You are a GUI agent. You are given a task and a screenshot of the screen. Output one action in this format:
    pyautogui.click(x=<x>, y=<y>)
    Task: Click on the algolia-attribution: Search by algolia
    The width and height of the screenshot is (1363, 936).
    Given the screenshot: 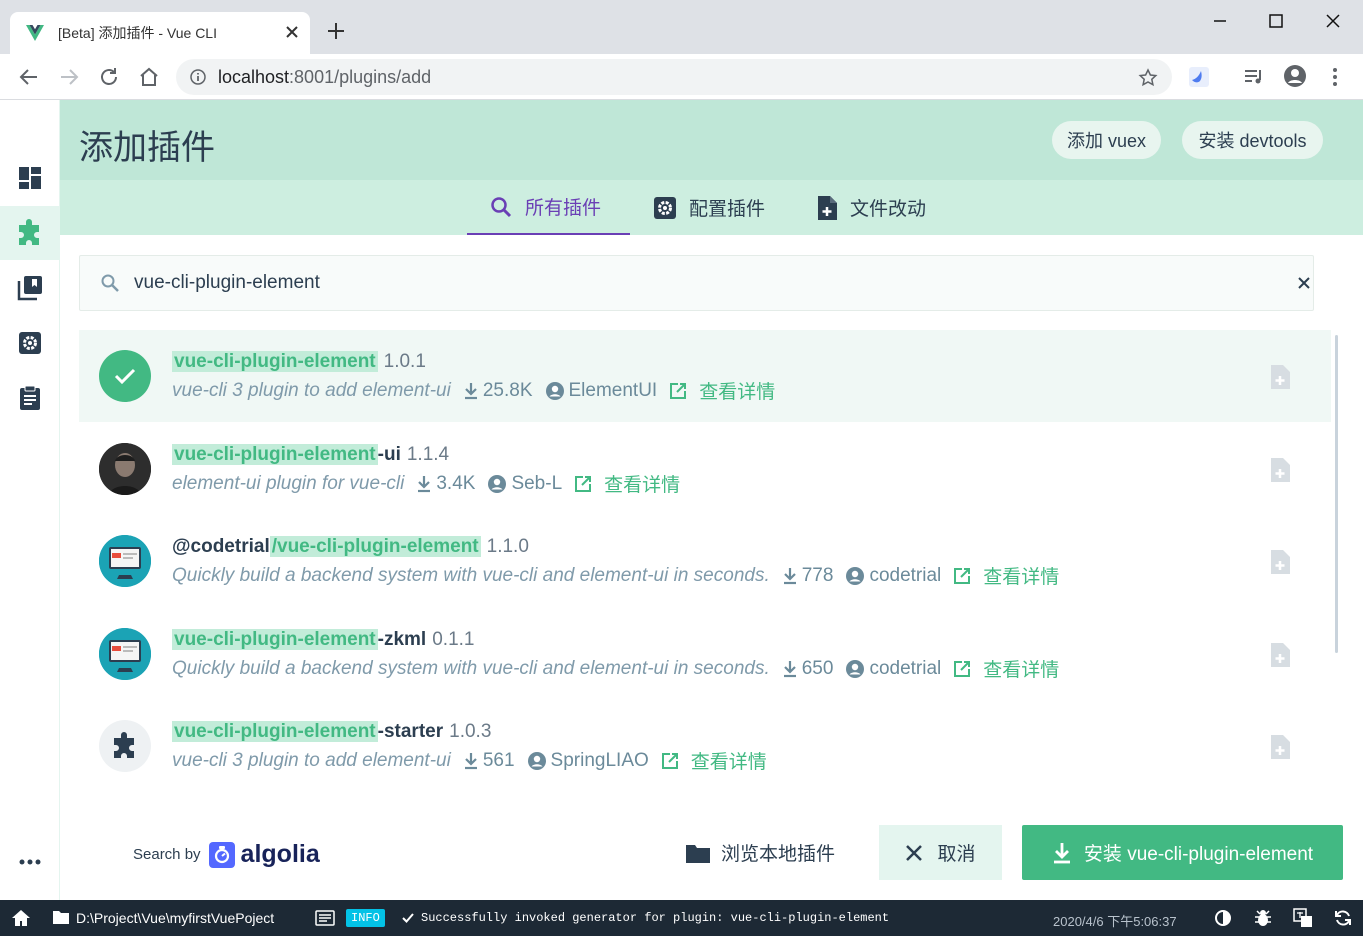 What is the action you would take?
    pyautogui.click(x=226, y=854)
    